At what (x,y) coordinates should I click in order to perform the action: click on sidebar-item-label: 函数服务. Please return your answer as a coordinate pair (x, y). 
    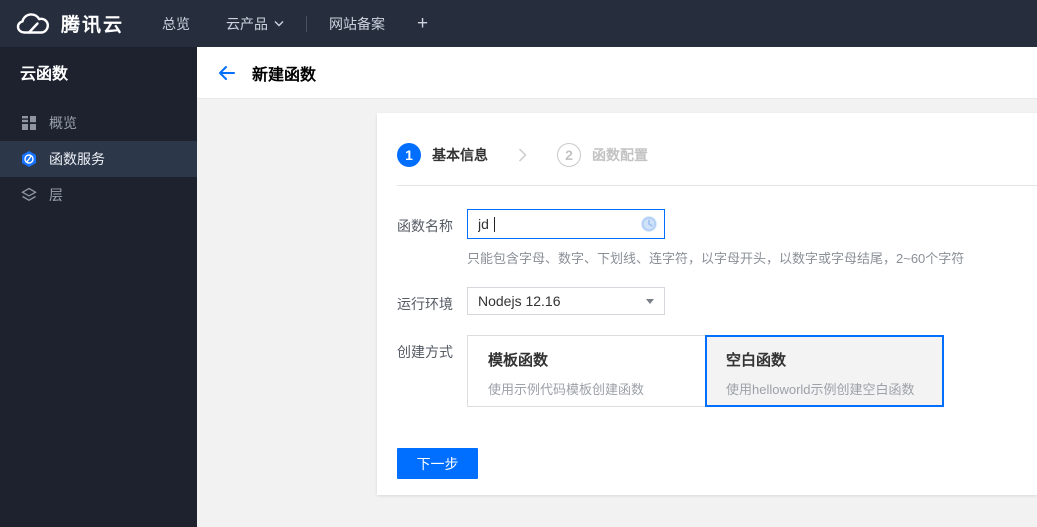
    Looking at the image, I should click on (77, 159).